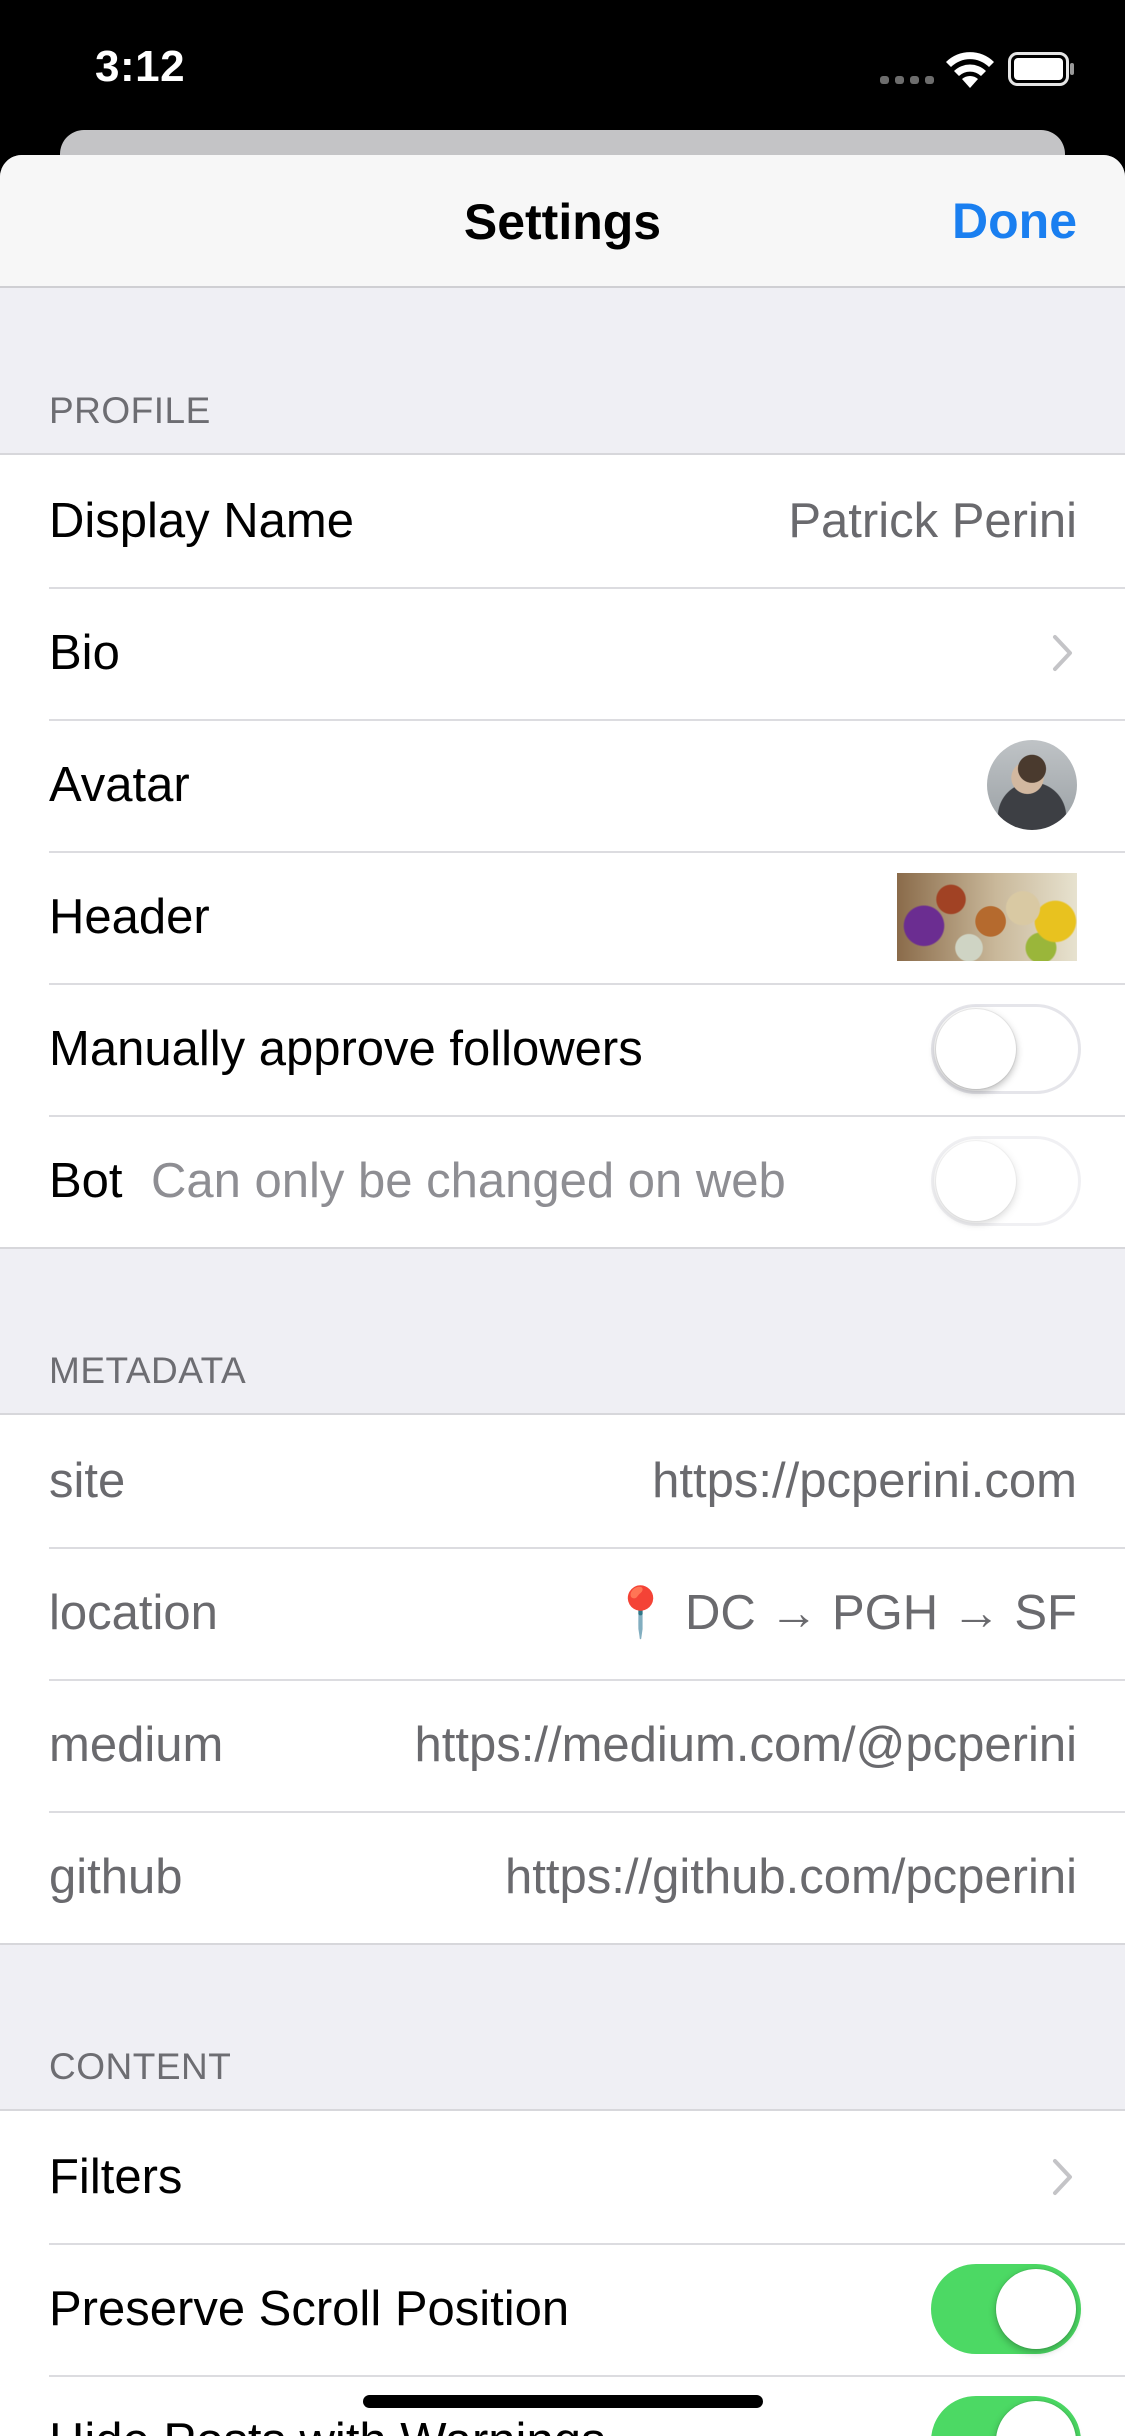 The image size is (1125, 2436). Describe the element at coordinates (562, 917) in the screenshot. I see `header-row: Header` at that location.